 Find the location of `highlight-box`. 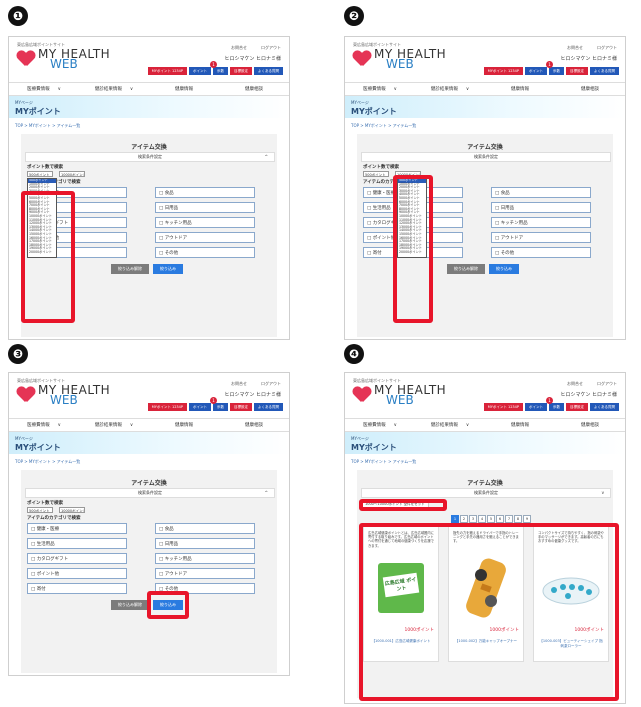

highlight-box is located at coordinates (168, 605).